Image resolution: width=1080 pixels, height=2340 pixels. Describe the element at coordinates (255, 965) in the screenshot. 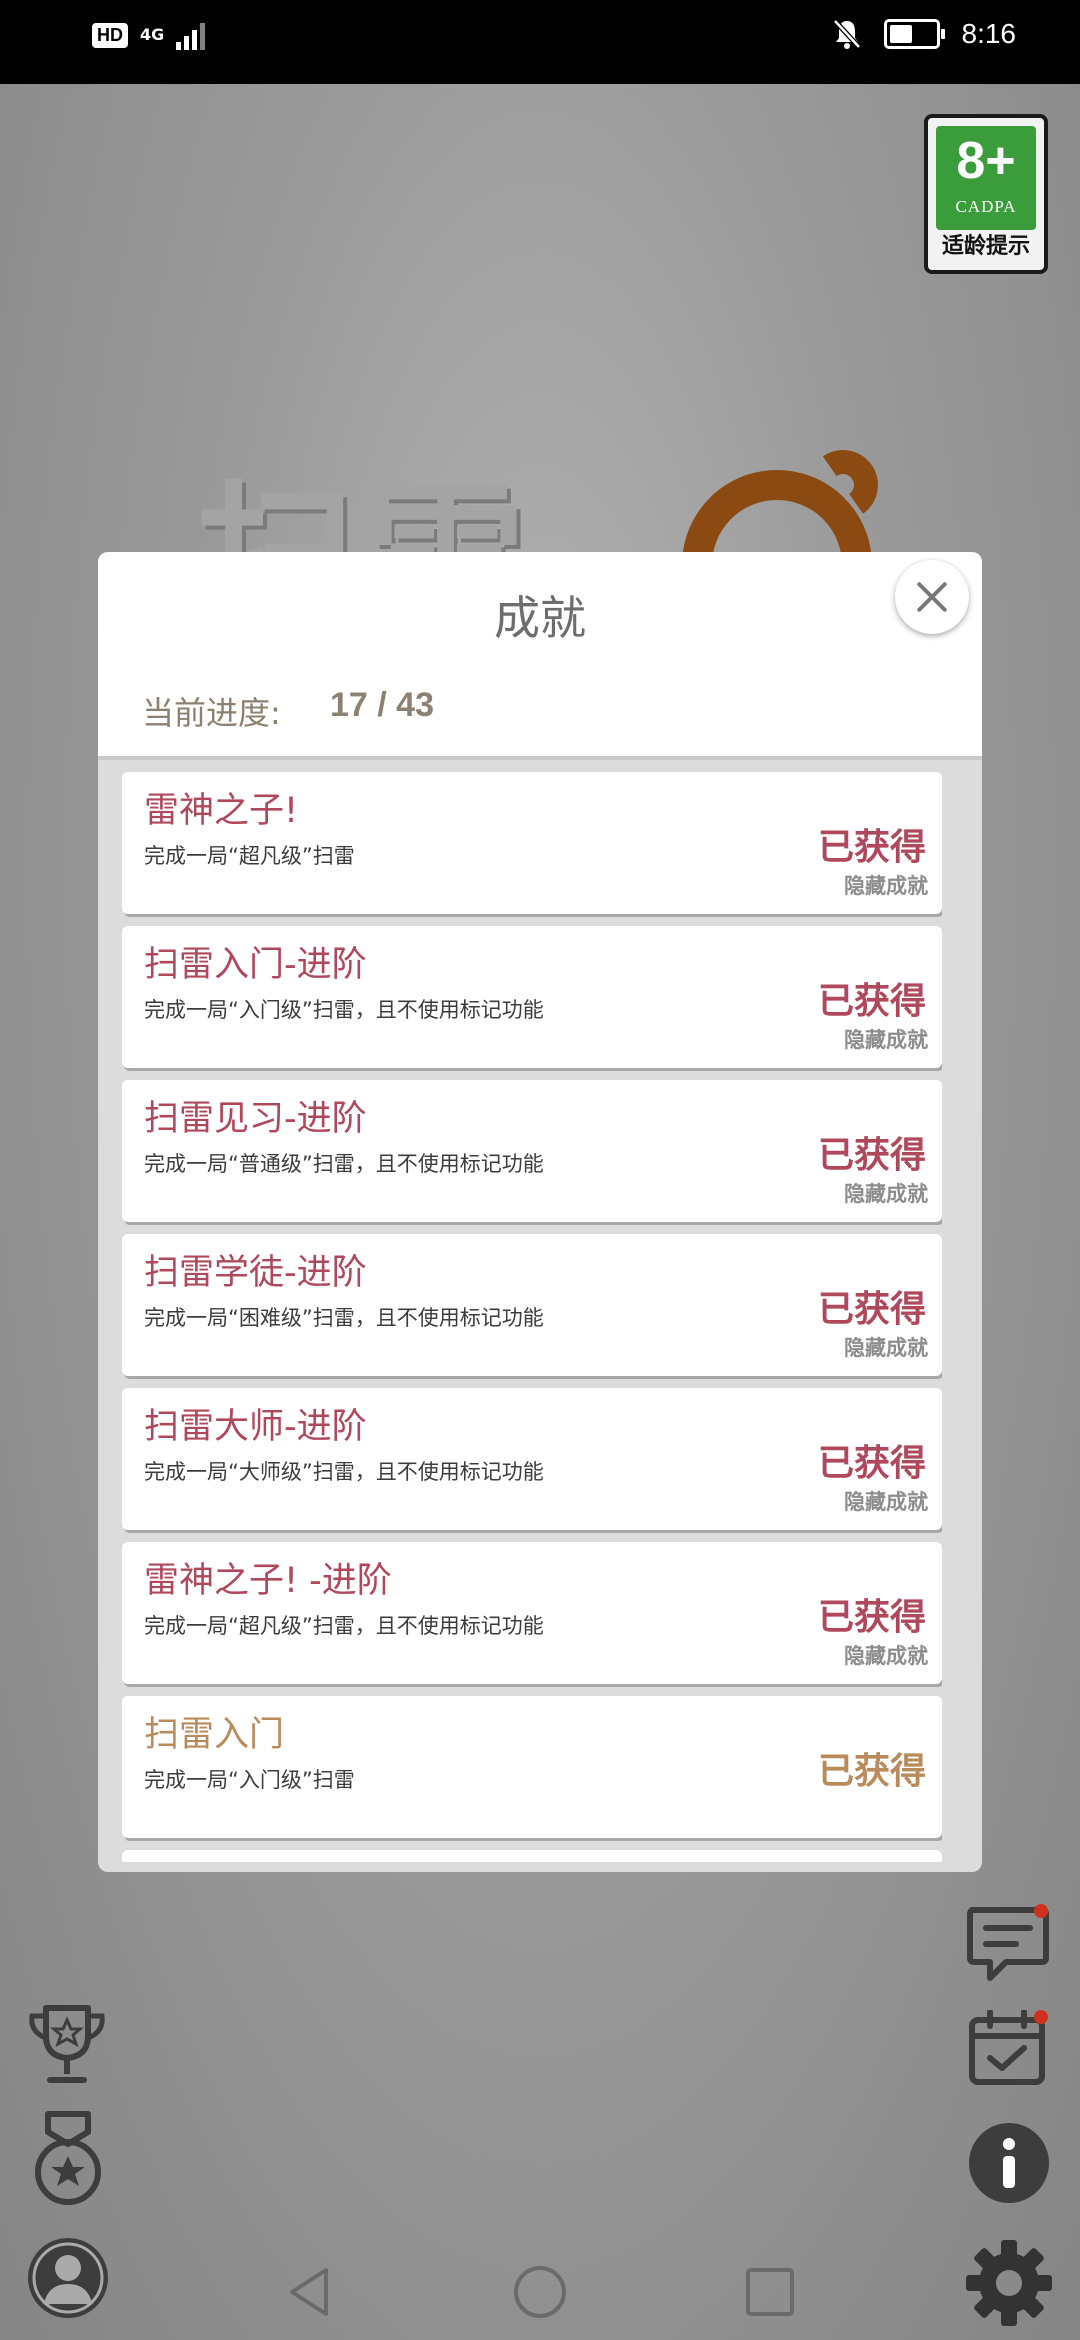

I see `achievement-title: 扫雷入门-进阶` at that location.